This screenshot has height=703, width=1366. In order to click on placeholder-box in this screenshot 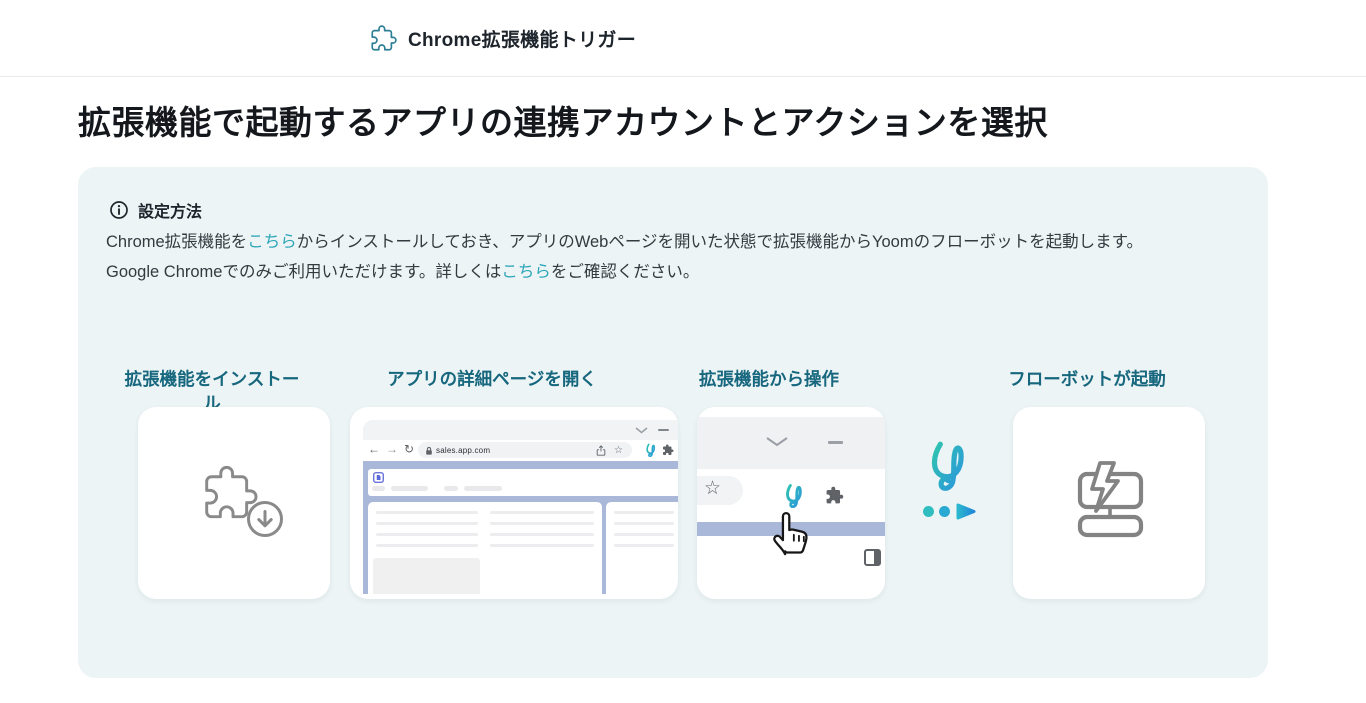, I will do `click(426, 576)`.